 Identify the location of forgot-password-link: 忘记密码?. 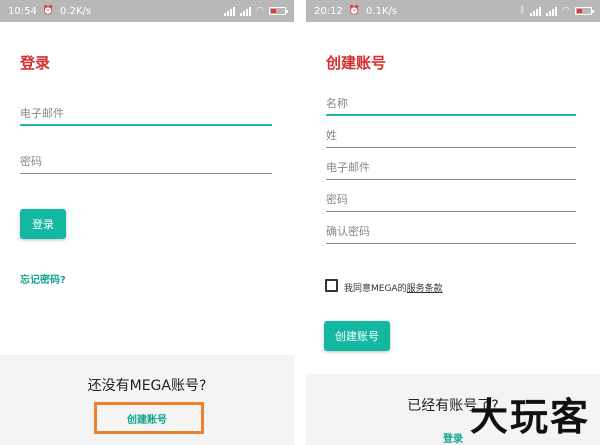
(43, 278).